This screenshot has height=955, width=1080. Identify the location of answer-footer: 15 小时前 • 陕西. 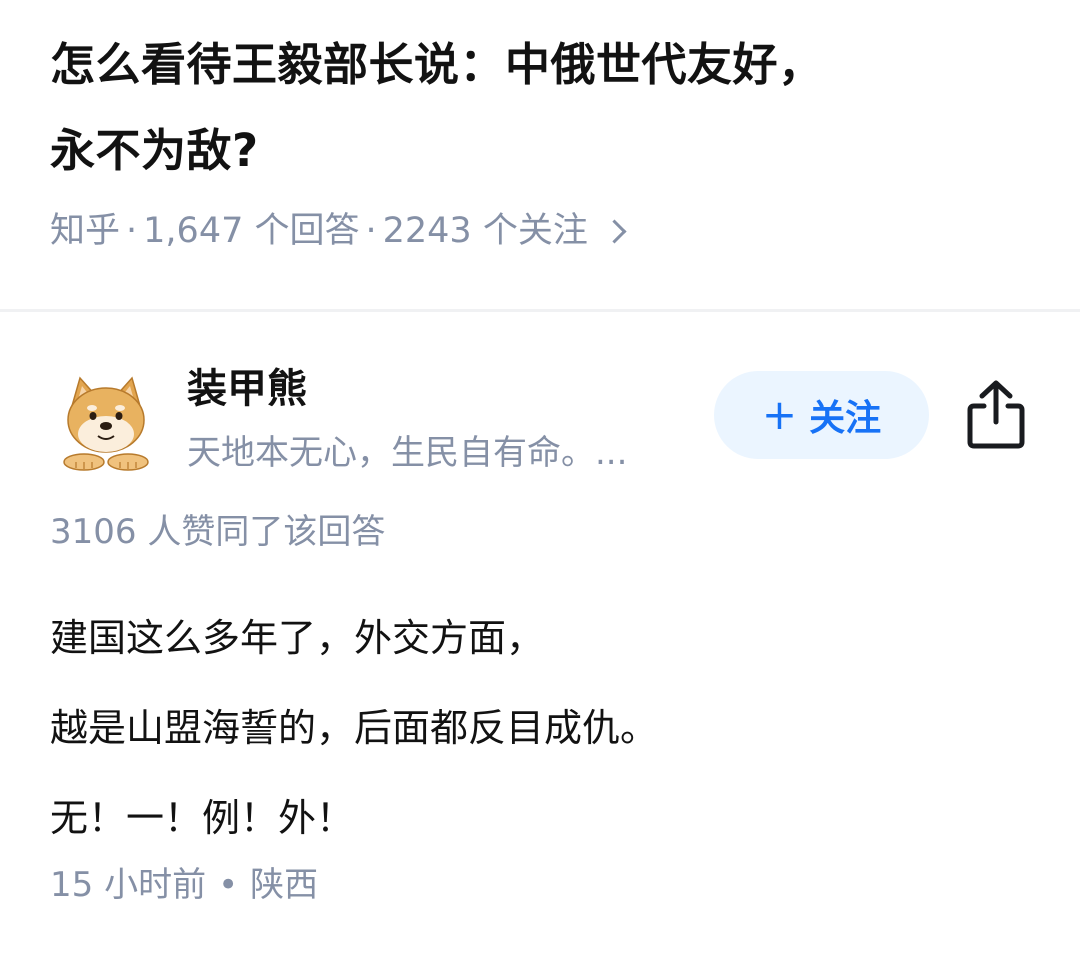
(184, 885).